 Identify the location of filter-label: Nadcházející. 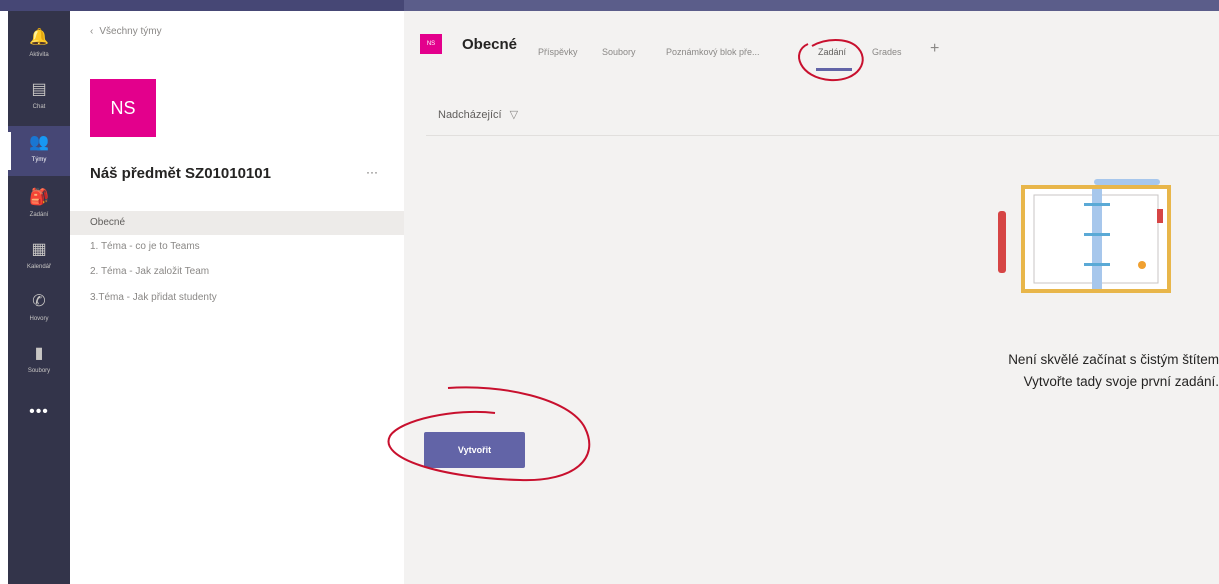
(470, 115).